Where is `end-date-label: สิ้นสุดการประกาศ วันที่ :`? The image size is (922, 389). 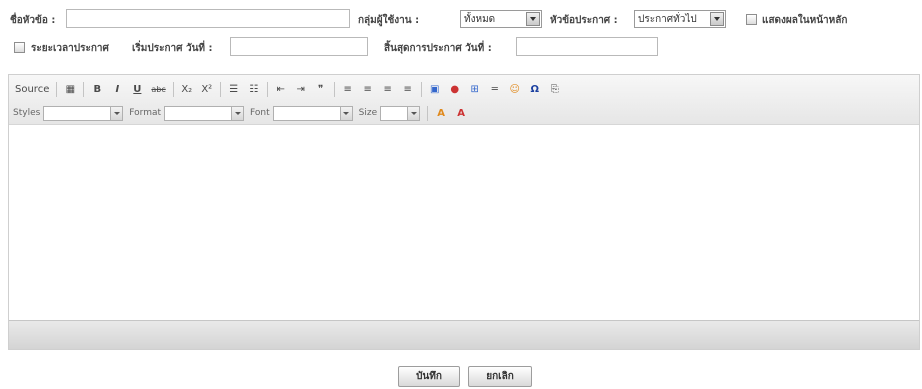 end-date-label: สิ้นสุดการประกาศ วันที่ : is located at coordinates (438, 48).